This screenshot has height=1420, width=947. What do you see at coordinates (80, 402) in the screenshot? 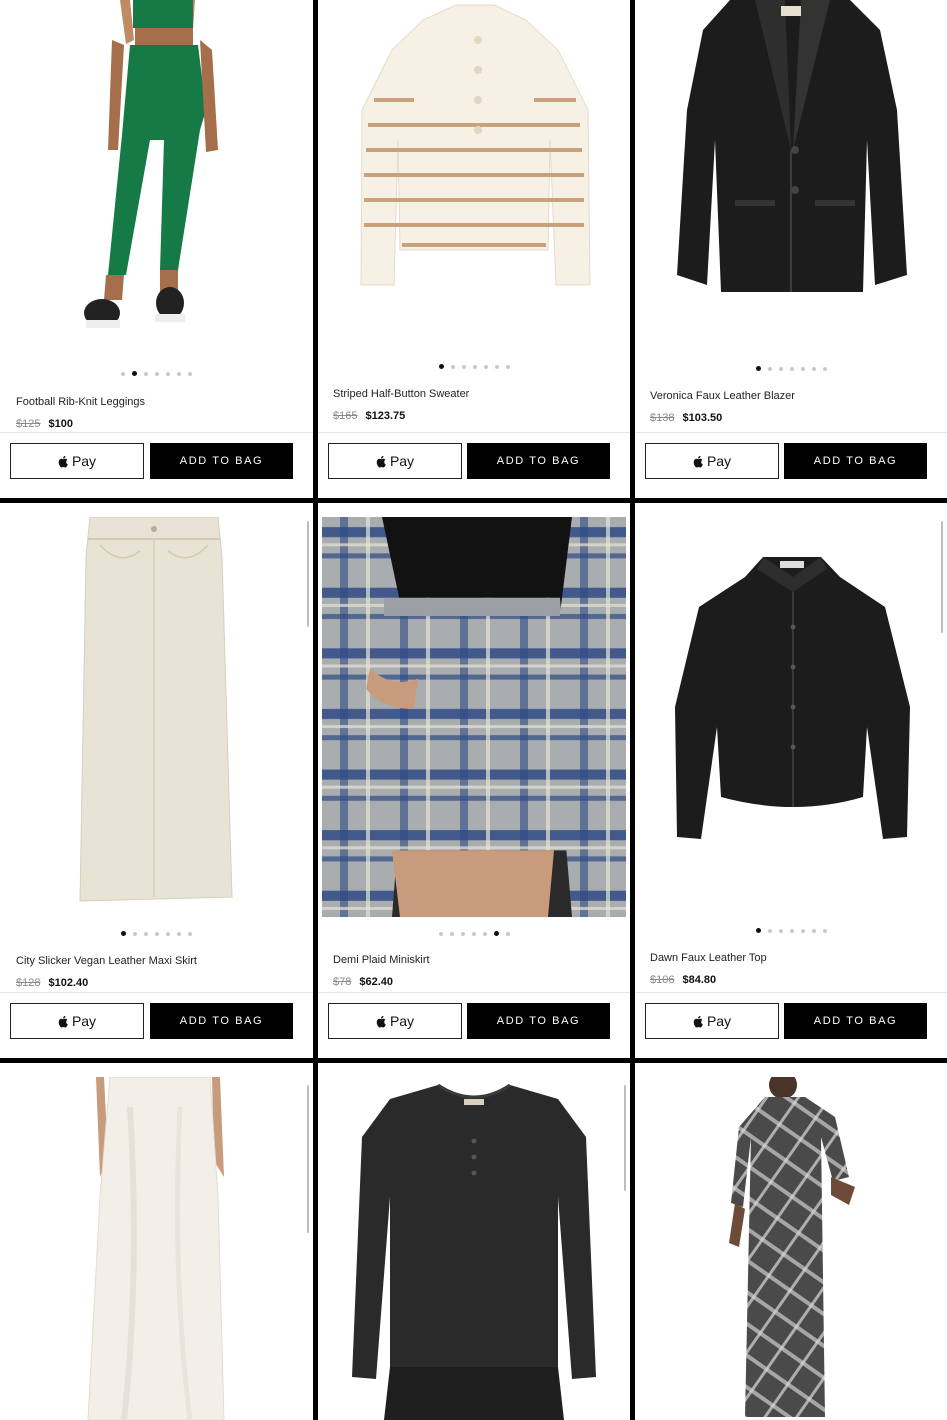
I see `product-name: Football Rib-Knit Leggings` at bounding box center [80, 402].